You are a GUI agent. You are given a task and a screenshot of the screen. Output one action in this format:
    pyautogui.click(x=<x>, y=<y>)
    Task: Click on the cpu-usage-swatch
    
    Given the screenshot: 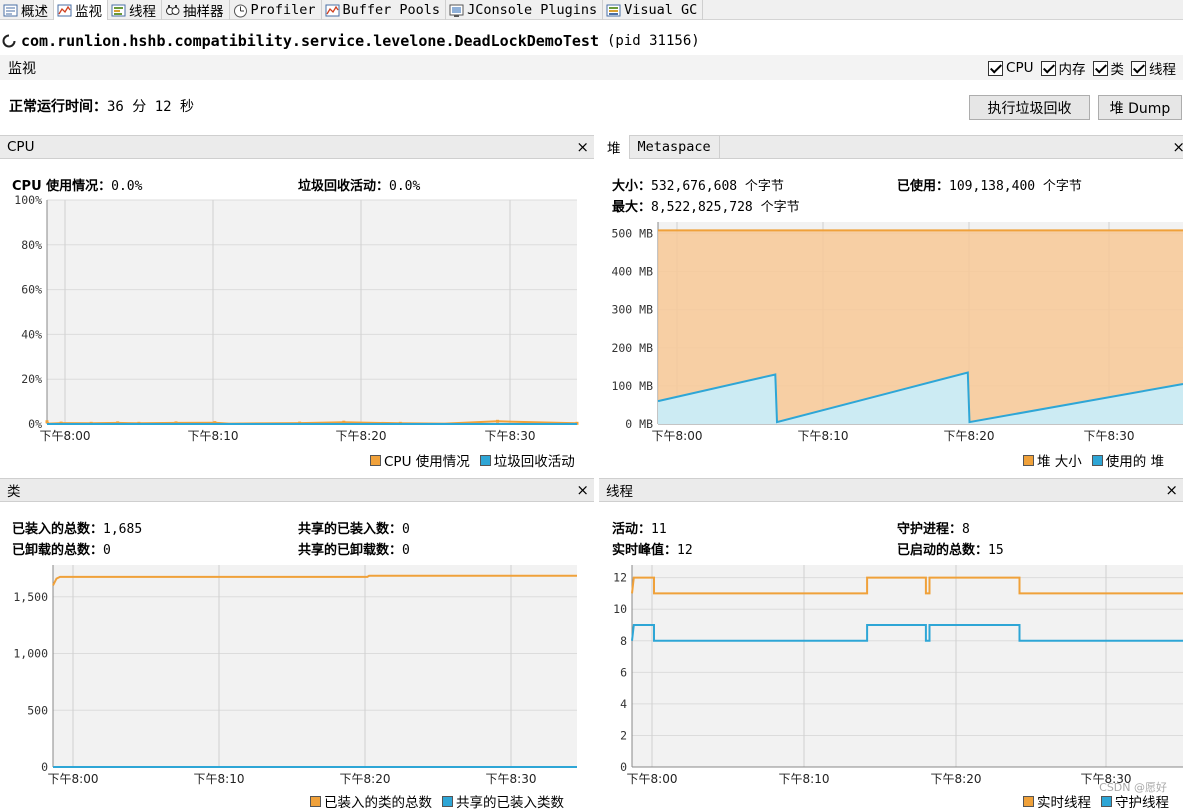 What is the action you would take?
    pyautogui.click(x=375, y=460)
    